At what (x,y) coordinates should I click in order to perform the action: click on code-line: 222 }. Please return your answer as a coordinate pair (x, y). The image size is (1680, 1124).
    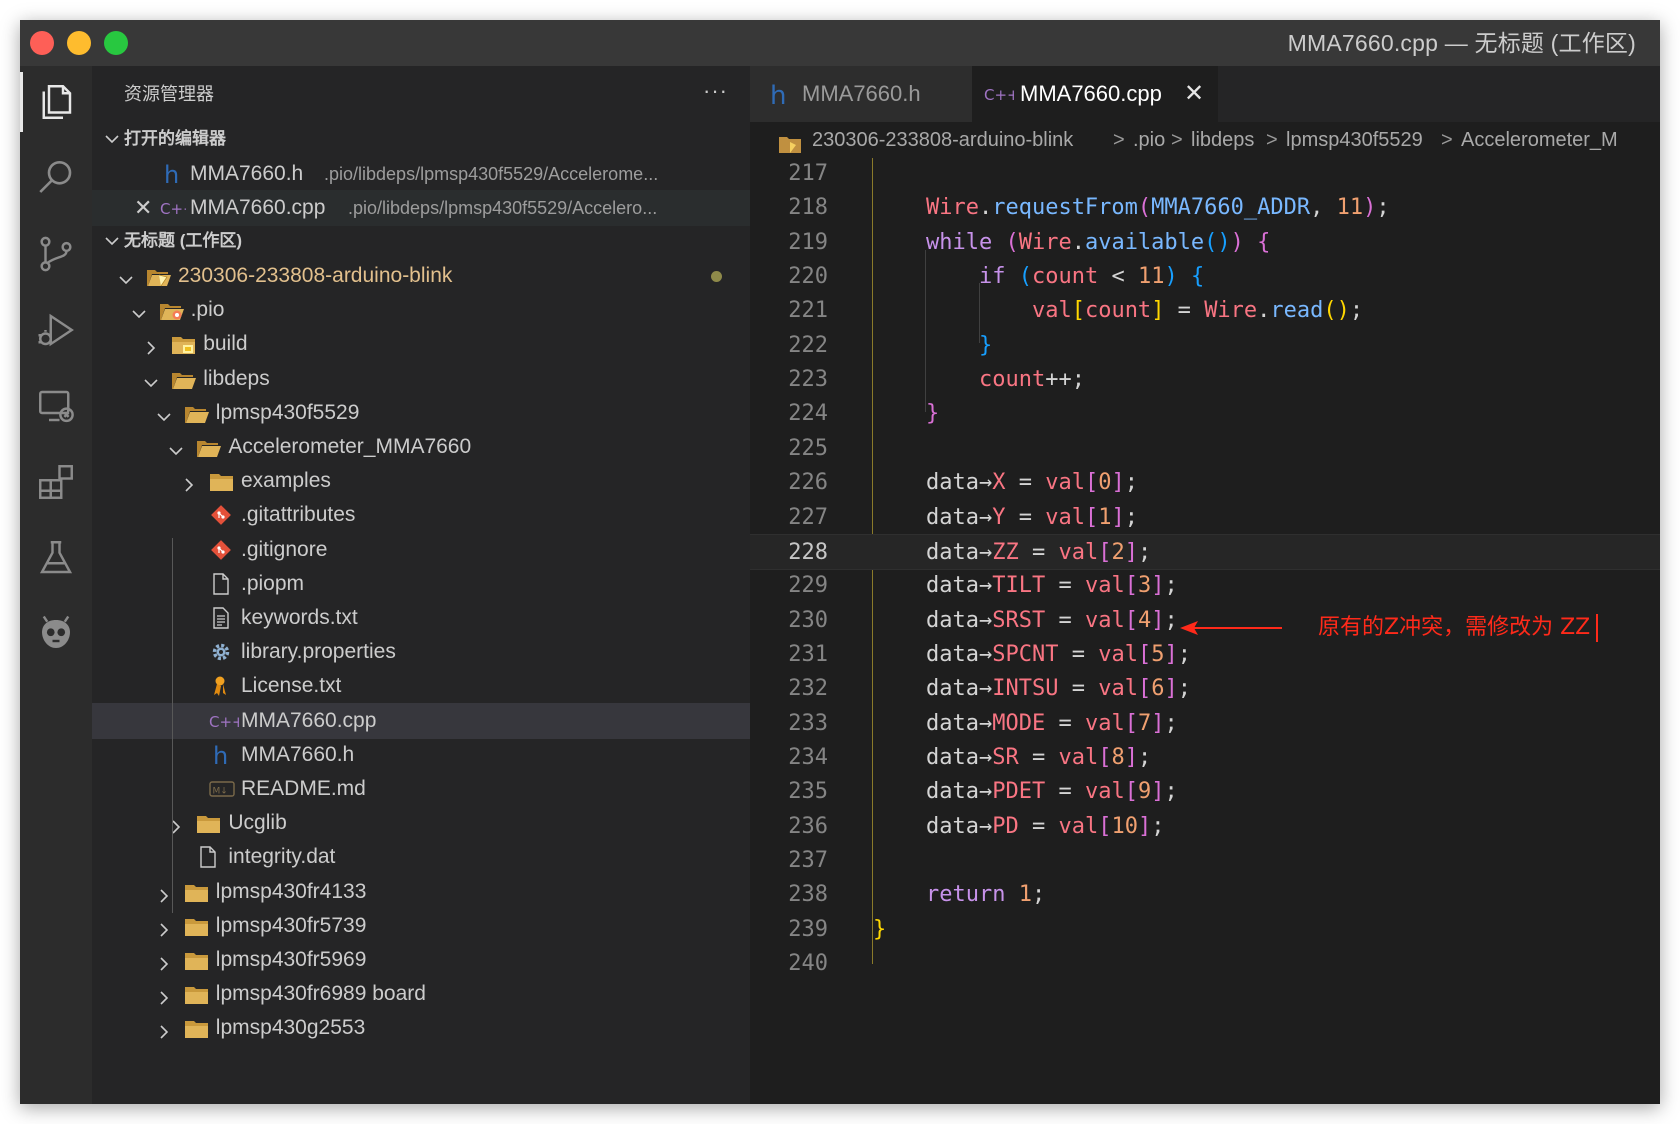
    Looking at the image, I should click on (1205, 346).